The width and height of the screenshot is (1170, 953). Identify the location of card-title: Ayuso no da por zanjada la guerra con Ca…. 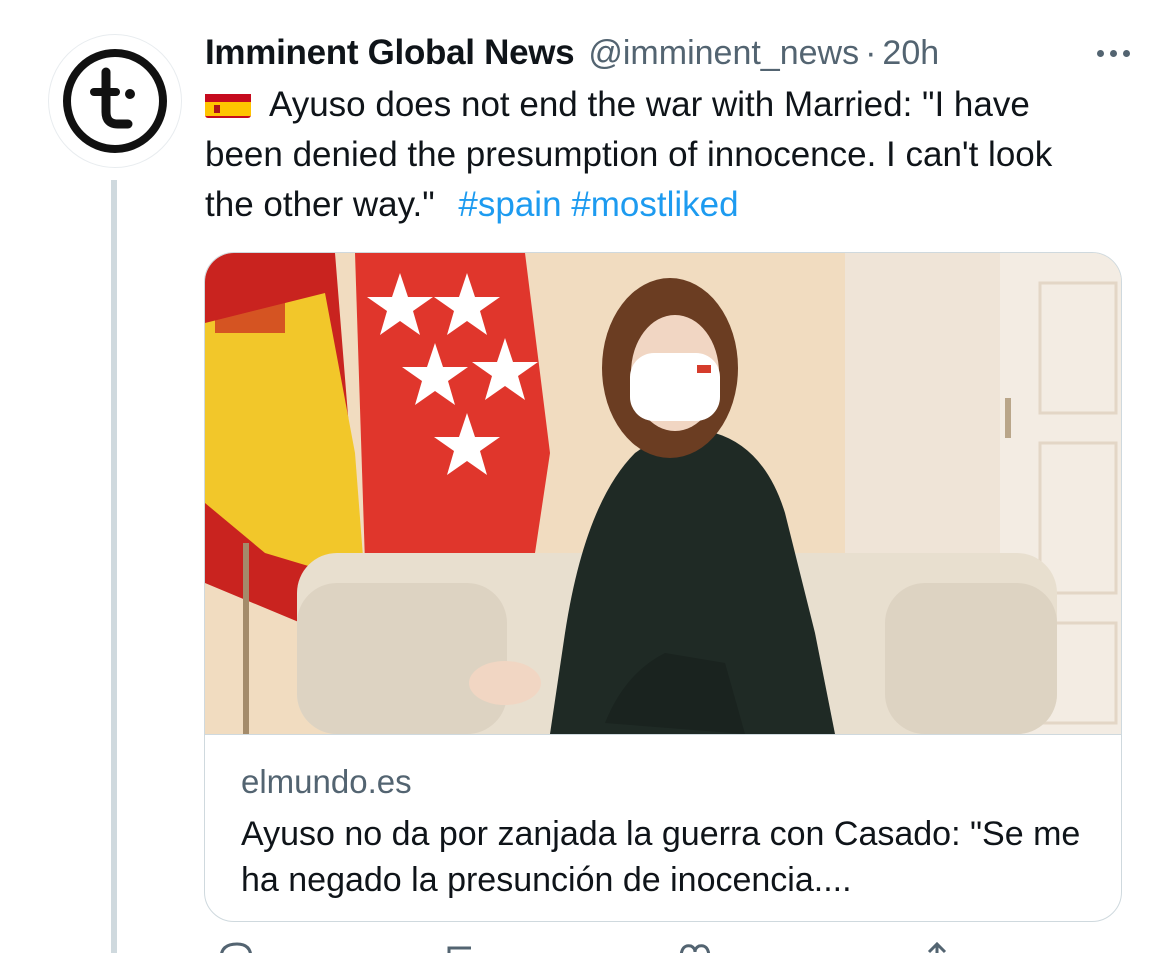
(661, 857).